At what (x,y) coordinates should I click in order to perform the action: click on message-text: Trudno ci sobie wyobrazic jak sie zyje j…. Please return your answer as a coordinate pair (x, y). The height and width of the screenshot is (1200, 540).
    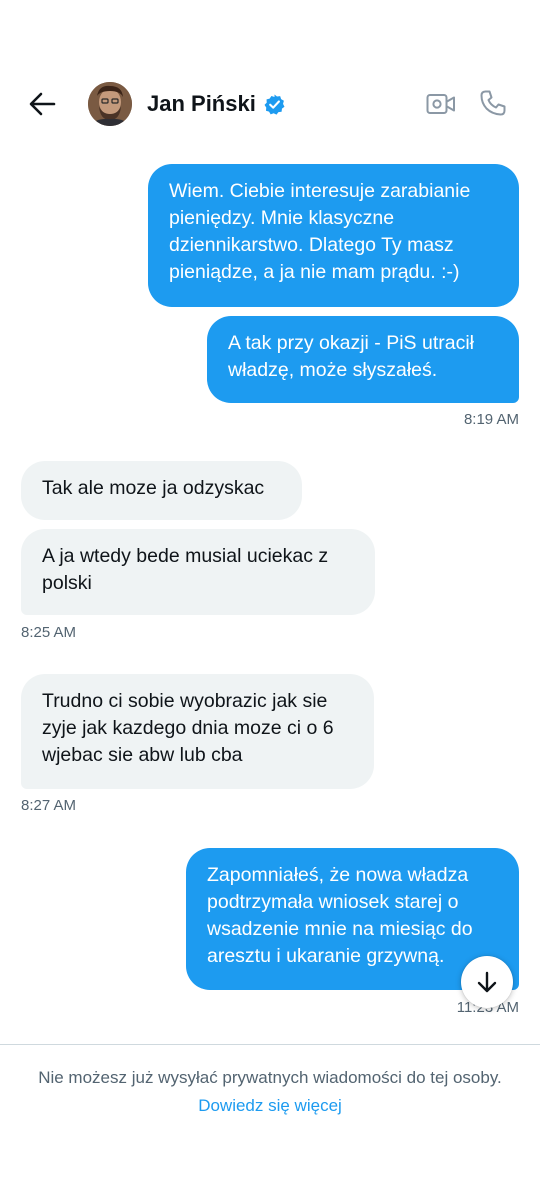
    Looking at the image, I should click on (188, 728).